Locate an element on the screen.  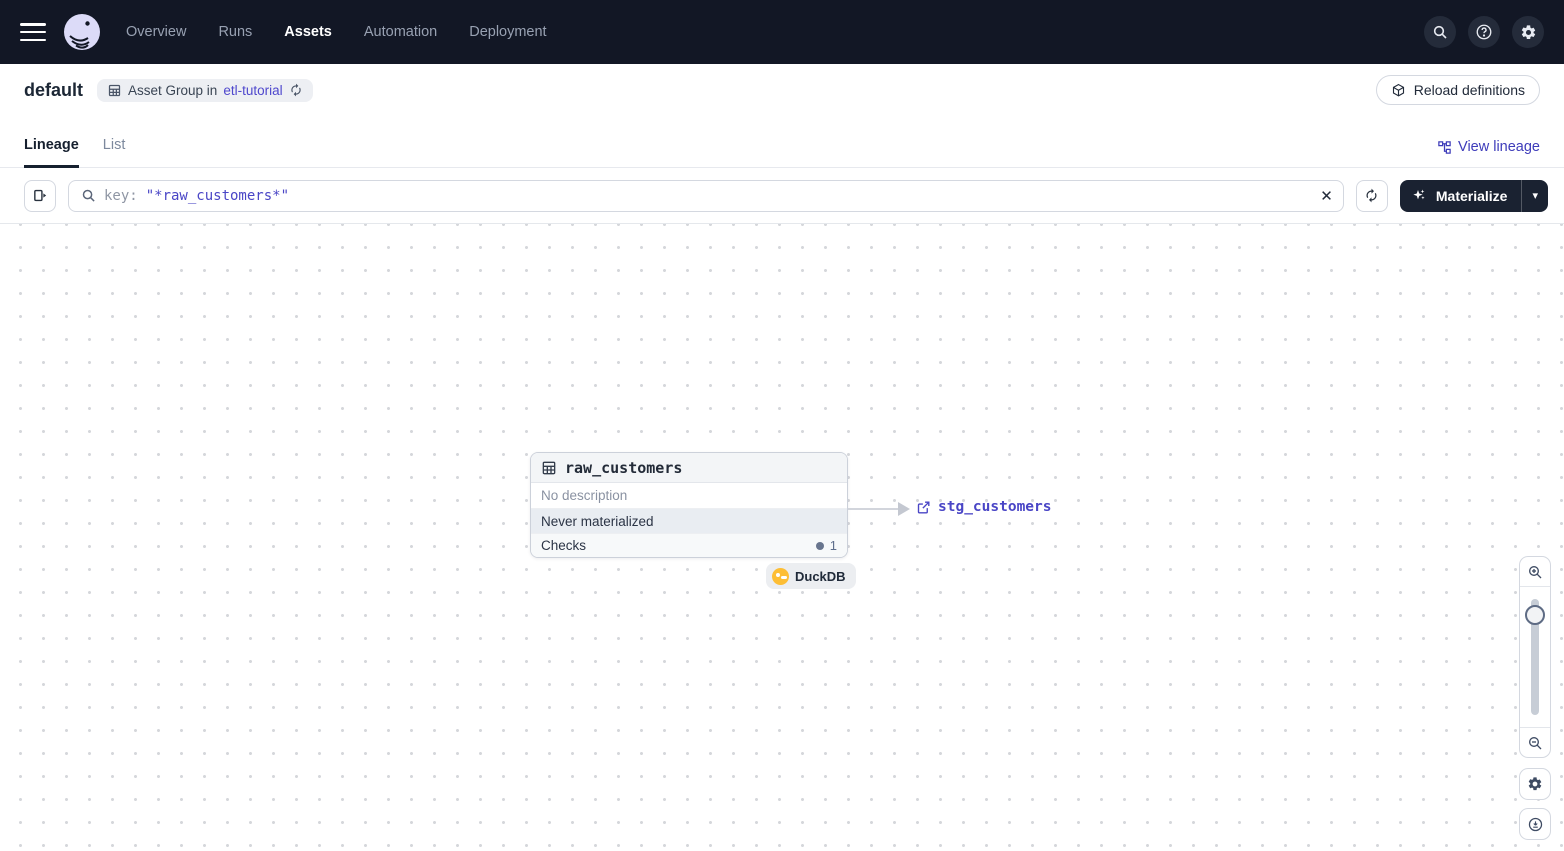
checks-label: Checks is located at coordinates (564, 545).